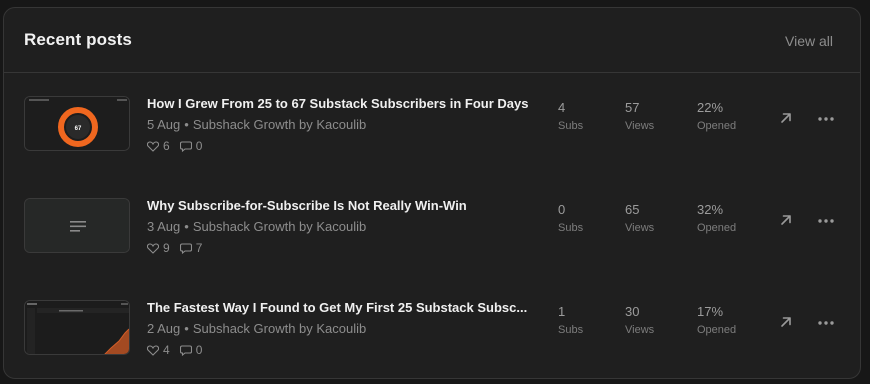  What do you see at coordinates (78, 39) in the screenshot?
I see `panel-title: Recent posts` at bounding box center [78, 39].